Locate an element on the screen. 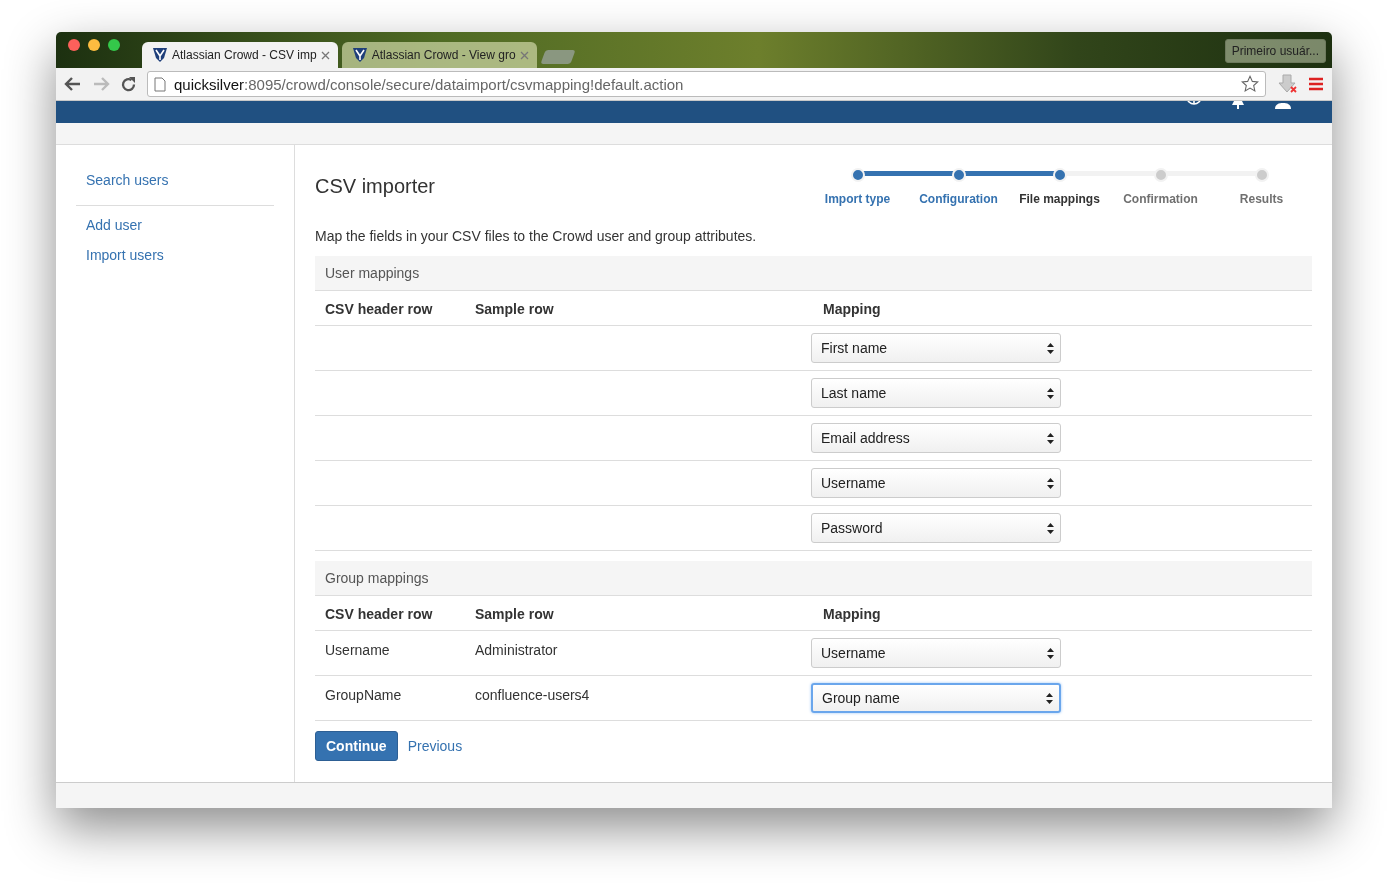 This screenshot has width=1388, height=889. description-text: Map the fields in your CSV files to the Crowd user and group attributes. is located at coordinates (536, 236).